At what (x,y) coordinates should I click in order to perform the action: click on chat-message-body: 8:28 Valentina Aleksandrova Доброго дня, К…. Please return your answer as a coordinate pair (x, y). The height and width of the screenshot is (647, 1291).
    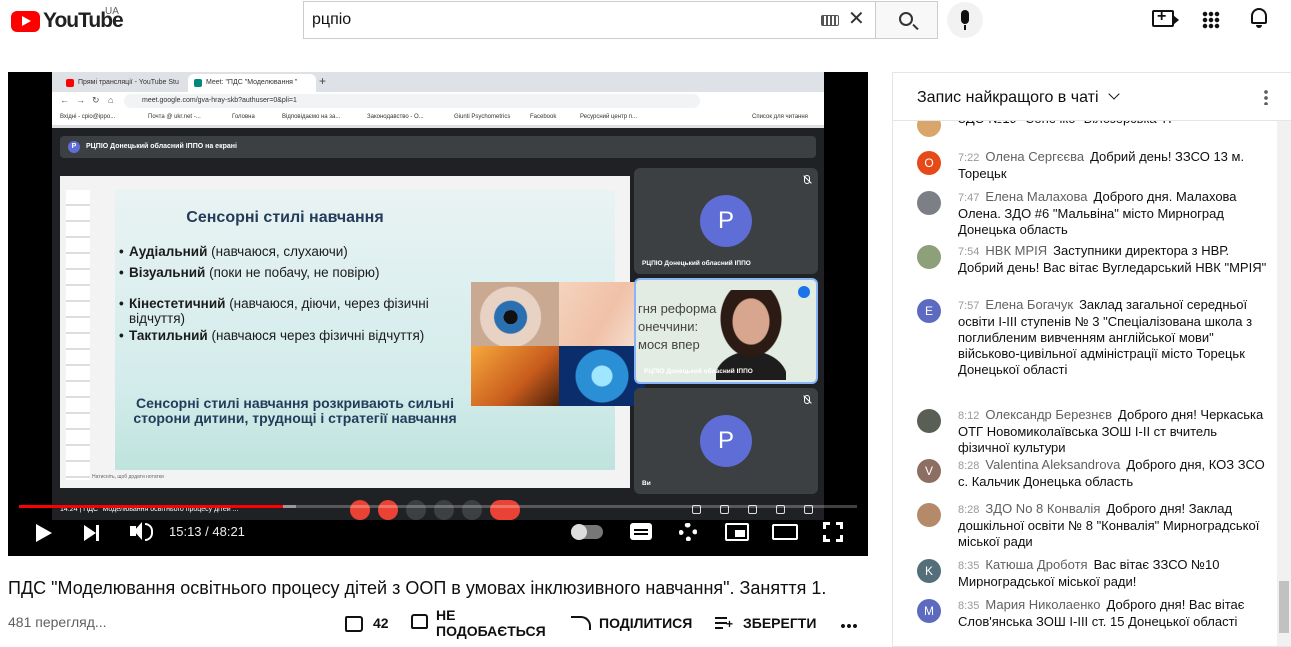
    Looking at the image, I should click on (1112, 473).